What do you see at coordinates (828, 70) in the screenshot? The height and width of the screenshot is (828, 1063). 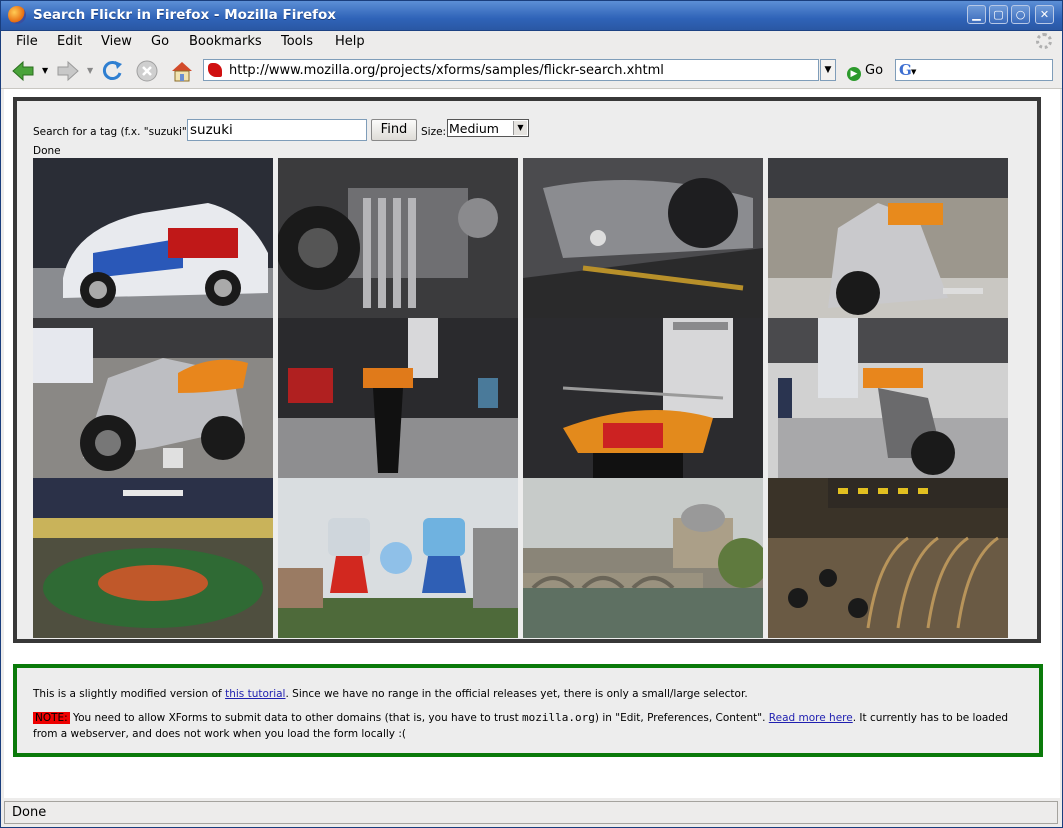 I see `url-history-dropdown-icon: ▼` at bounding box center [828, 70].